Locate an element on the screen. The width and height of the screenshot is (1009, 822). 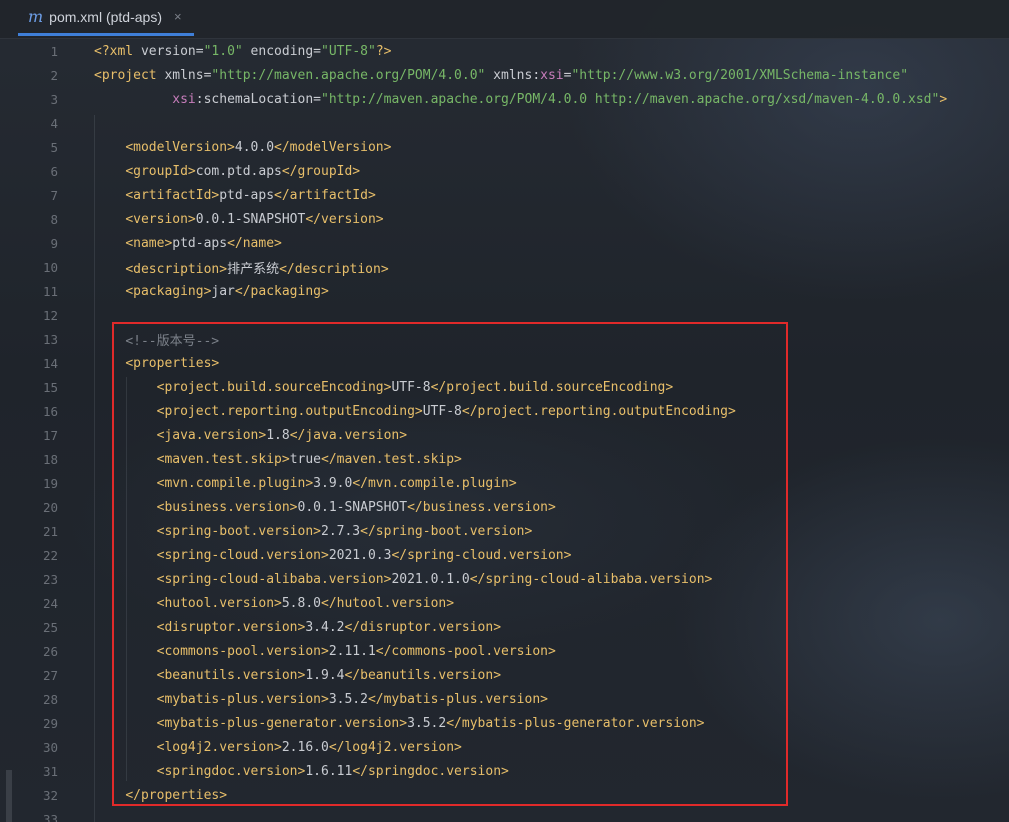
code-token: "UTF-8" is located at coordinates (348, 51).